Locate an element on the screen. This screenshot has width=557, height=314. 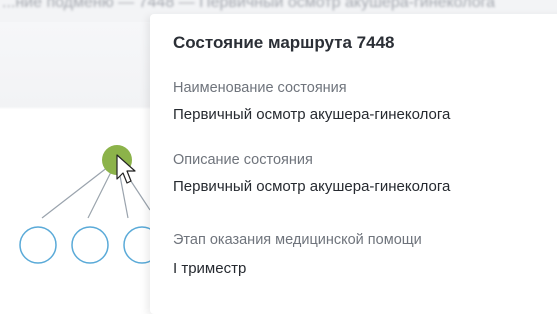
route-tree is located at coordinates (90, 204).